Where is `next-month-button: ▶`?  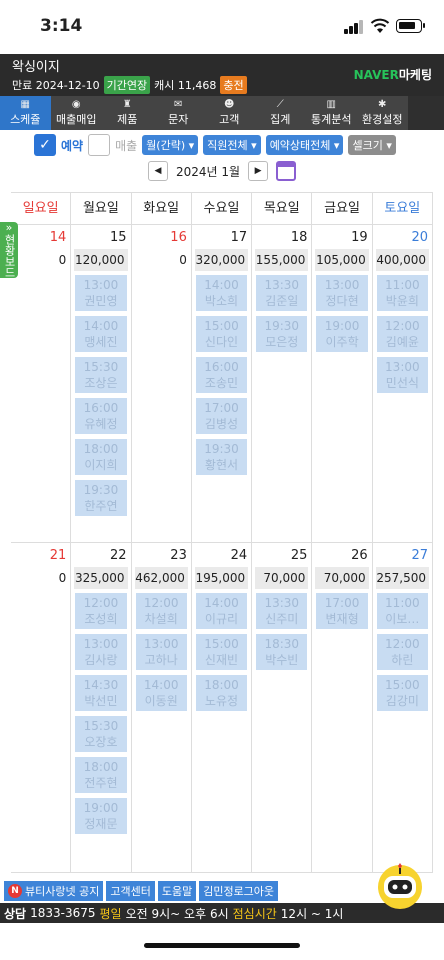
next-month-button: ▶ is located at coordinates (258, 171).